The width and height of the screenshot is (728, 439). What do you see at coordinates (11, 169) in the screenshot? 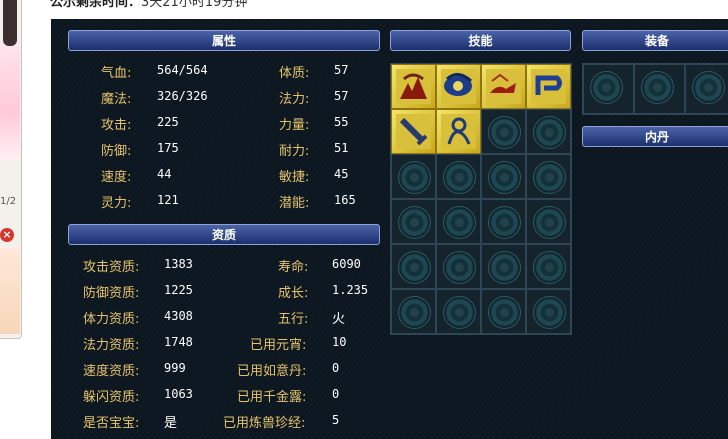
I see `sidebar-sliver: 1/2 ×` at bounding box center [11, 169].